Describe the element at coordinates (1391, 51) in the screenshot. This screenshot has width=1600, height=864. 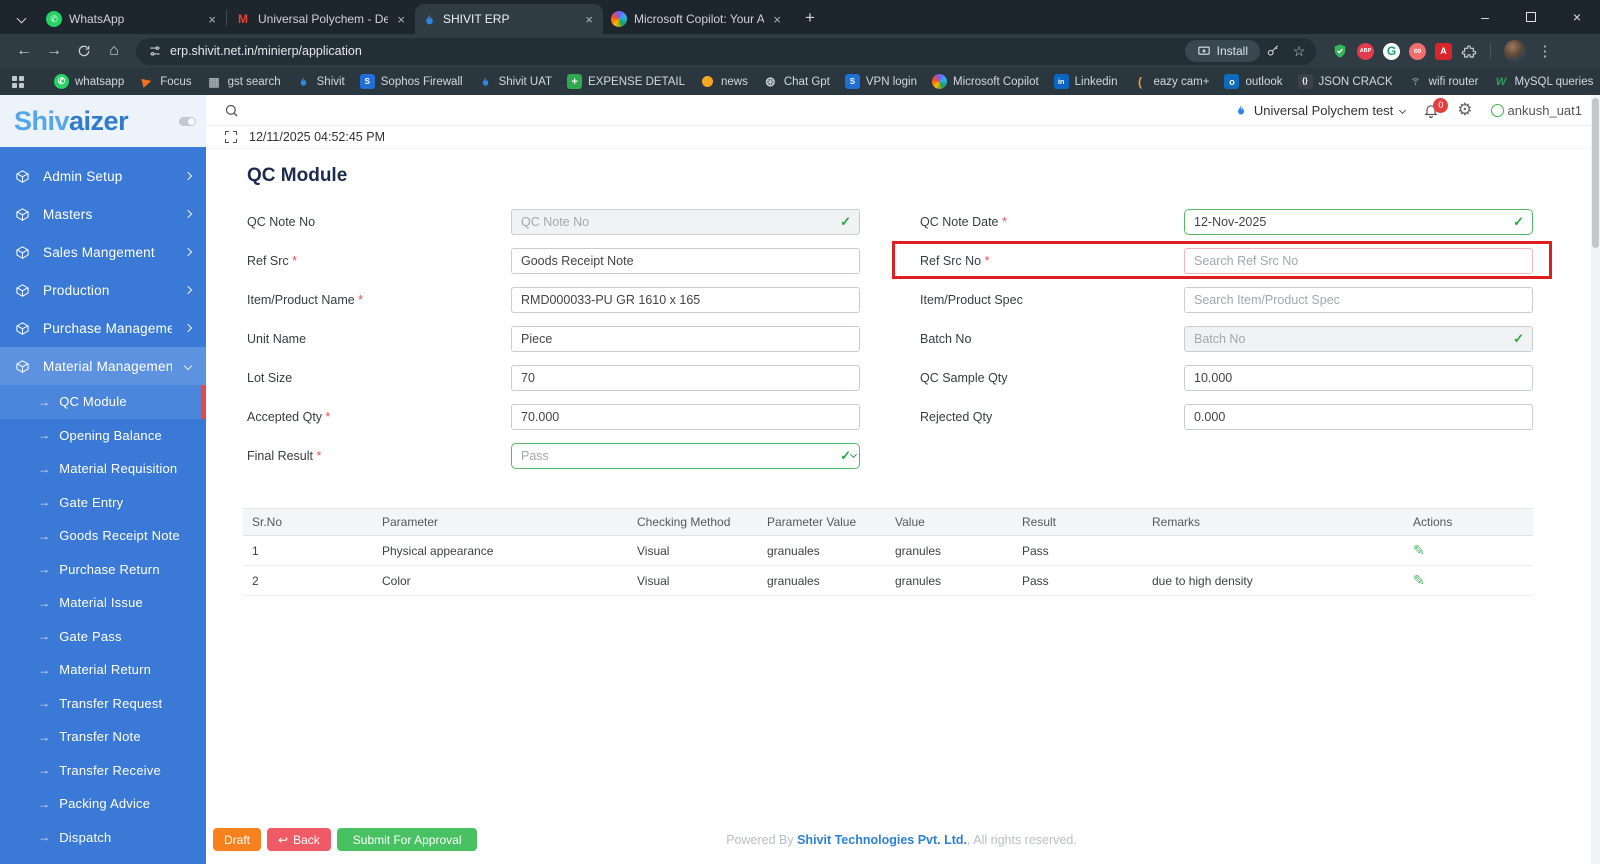
I see `grammarly-icon: G` at that location.